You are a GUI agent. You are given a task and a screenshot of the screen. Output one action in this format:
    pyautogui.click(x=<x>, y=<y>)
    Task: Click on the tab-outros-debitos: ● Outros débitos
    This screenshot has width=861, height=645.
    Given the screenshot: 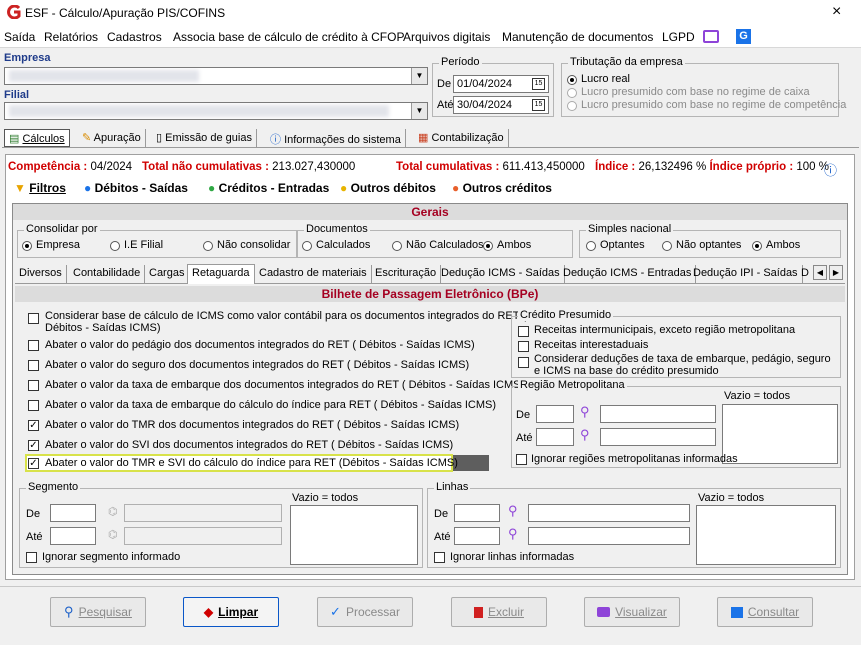 What is the action you would take?
    pyautogui.click(x=388, y=188)
    